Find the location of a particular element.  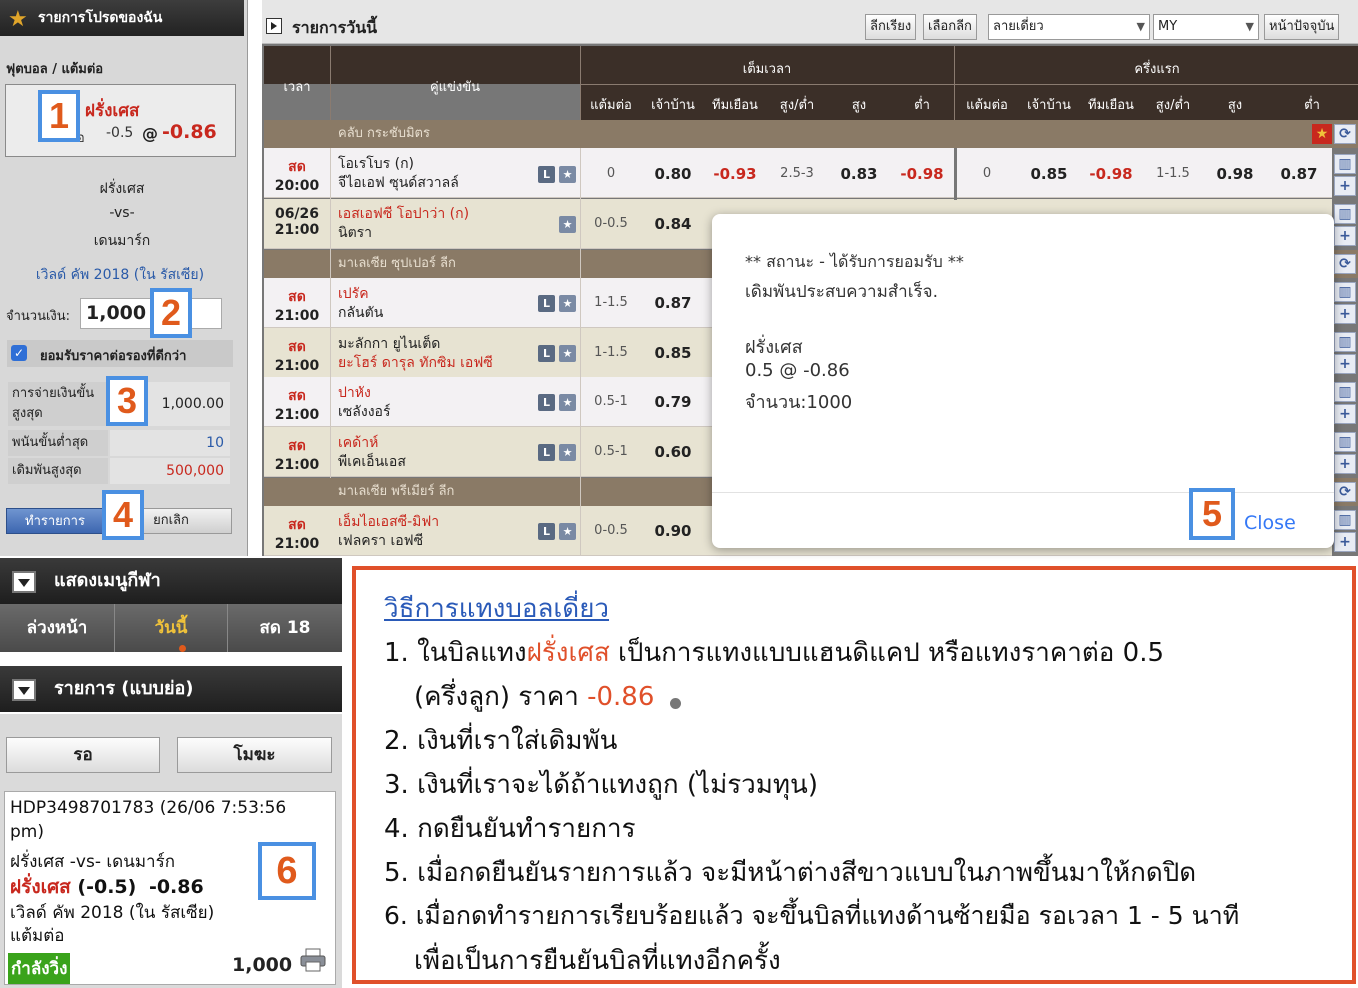

col-fh-away: ทีมเยือน is located at coordinates (1111, 105).